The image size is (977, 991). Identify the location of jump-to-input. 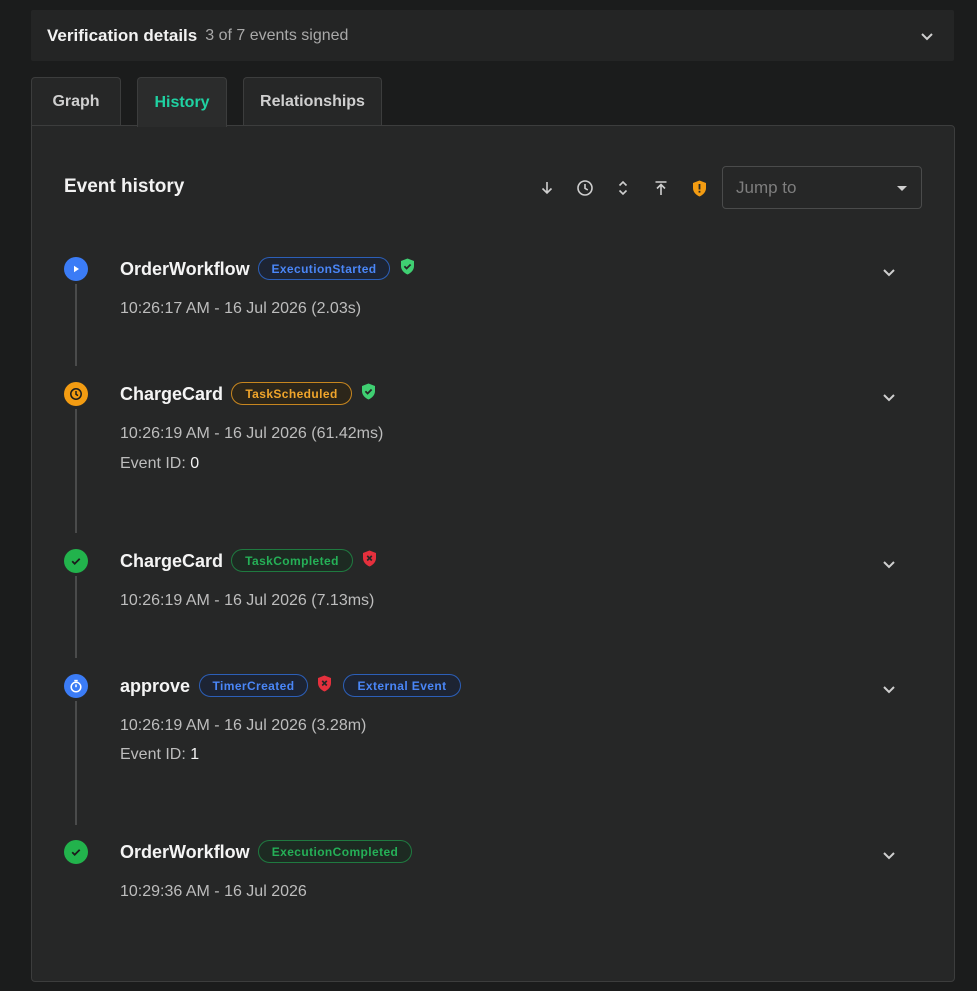
(811, 187).